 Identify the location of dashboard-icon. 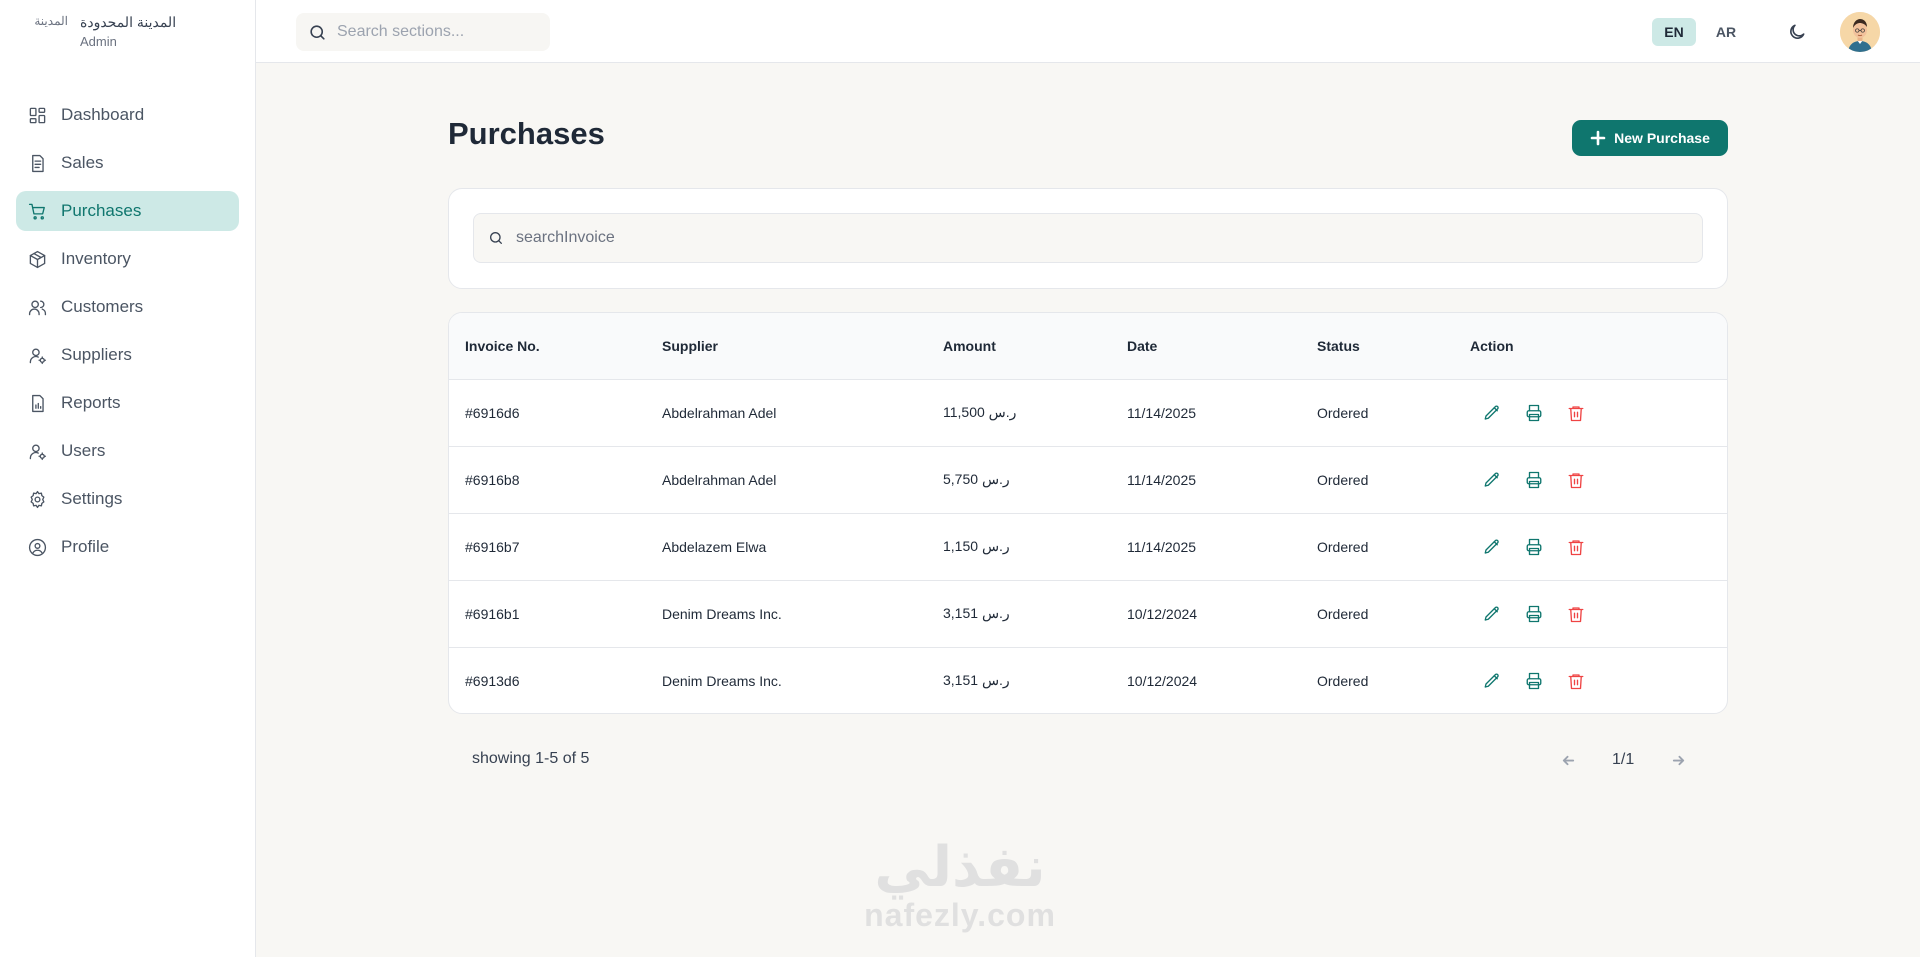
(37, 115).